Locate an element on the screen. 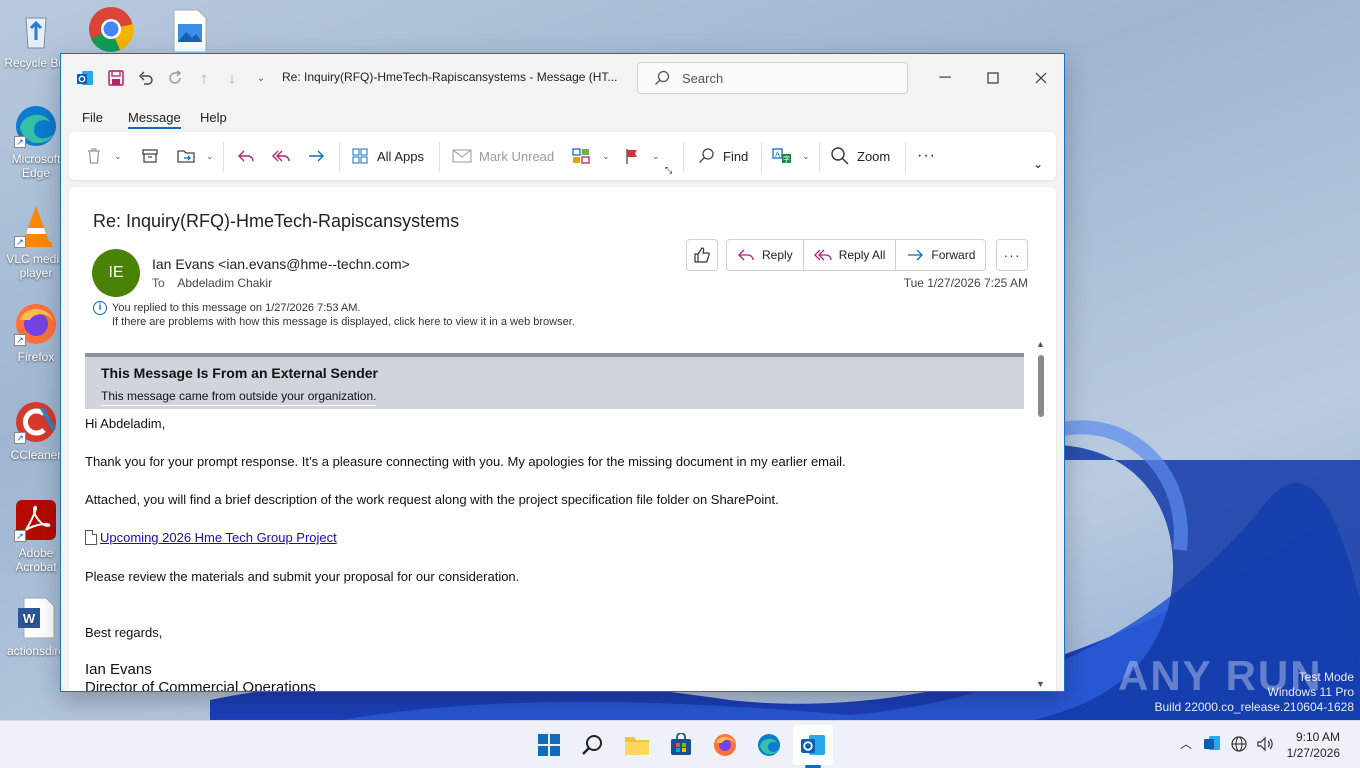 This screenshot has width=1360, height=768. minimize-button: ─ is located at coordinates (945, 78).